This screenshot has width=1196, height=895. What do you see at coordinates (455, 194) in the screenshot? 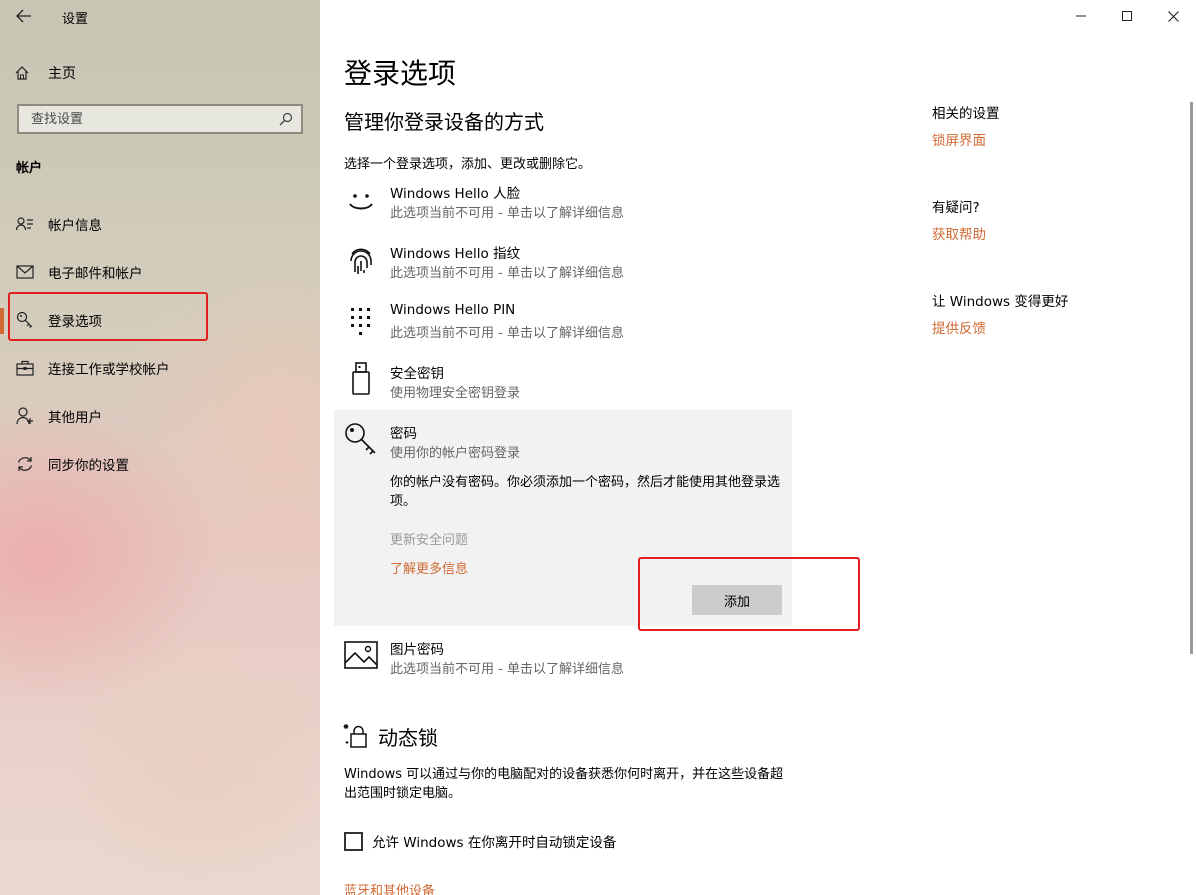
I see `option-title: Windows Hello 人脸` at bounding box center [455, 194].